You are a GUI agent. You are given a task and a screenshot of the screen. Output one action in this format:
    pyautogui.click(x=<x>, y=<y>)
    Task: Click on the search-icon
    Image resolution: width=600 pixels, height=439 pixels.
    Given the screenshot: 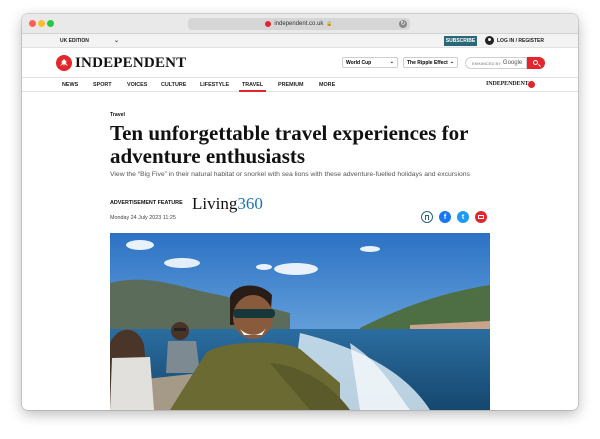 What is the action you would take?
    pyautogui.click(x=535, y=62)
    